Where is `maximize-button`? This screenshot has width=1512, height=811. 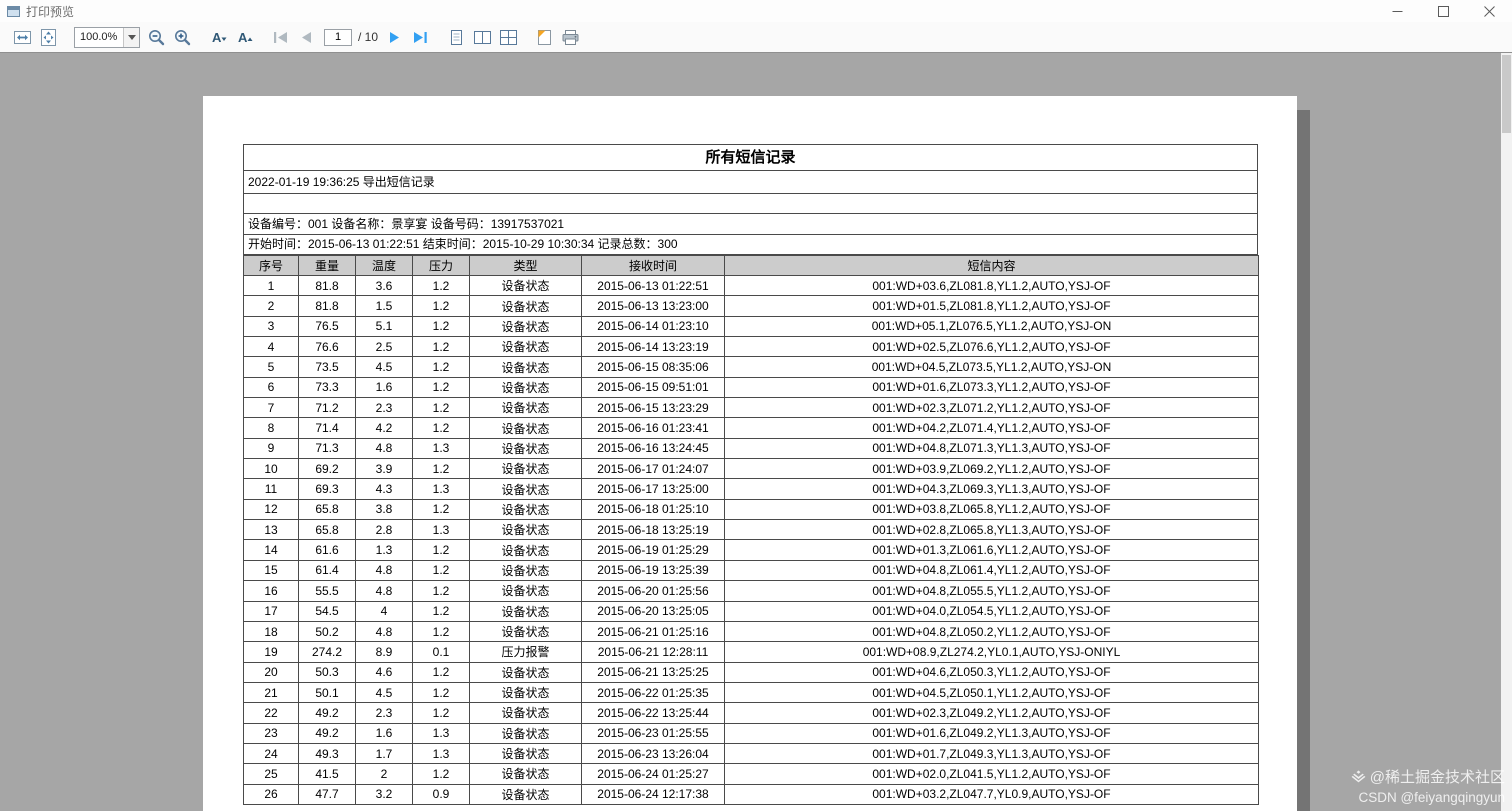
maximize-button is located at coordinates (1443, 11).